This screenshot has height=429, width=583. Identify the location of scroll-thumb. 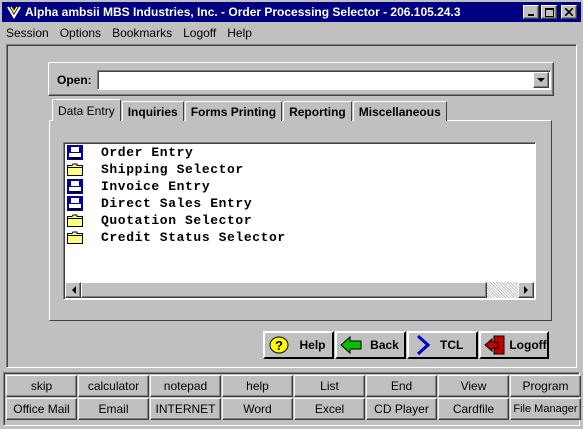
(284, 290).